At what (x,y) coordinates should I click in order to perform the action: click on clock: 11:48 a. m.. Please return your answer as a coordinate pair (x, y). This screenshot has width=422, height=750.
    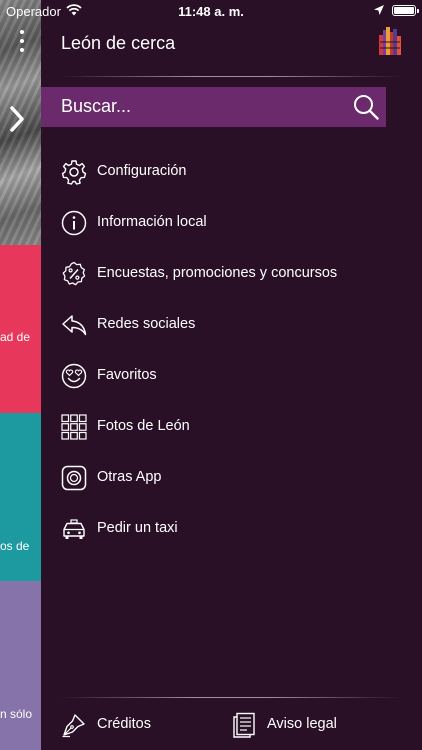
    Looking at the image, I should click on (211, 11).